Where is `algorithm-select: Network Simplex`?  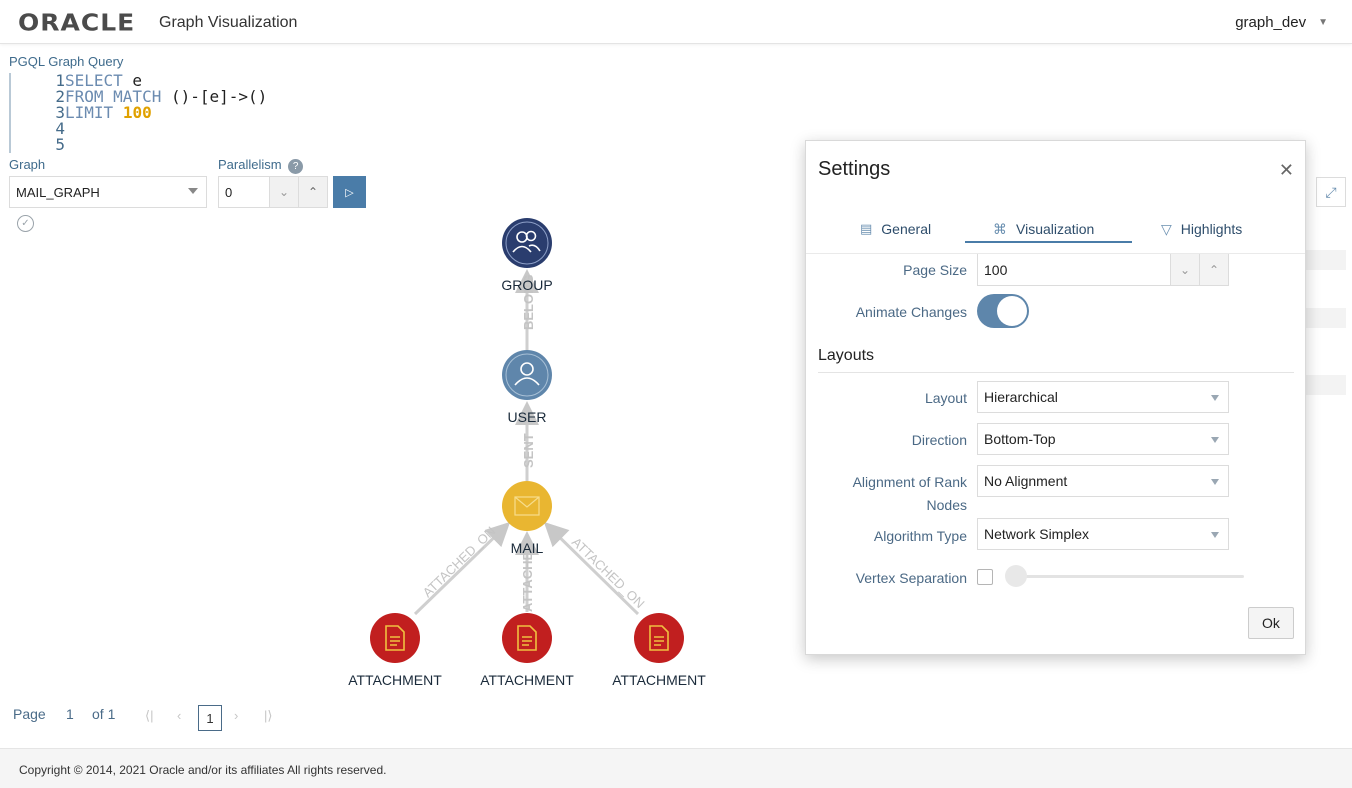
algorithm-select: Network Simplex is located at coordinates (1103, 534).